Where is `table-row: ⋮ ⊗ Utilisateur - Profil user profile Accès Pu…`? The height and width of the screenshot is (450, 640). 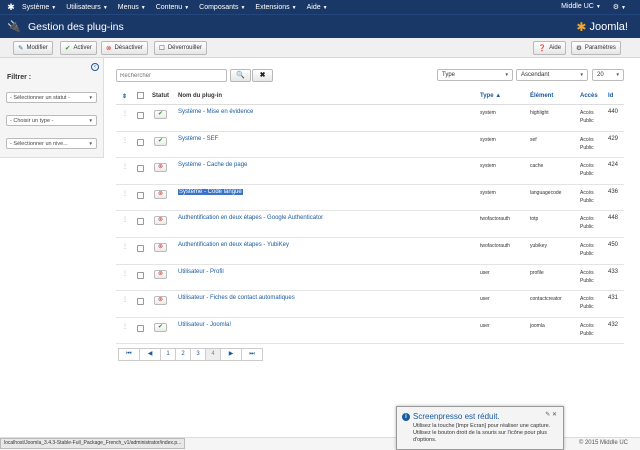 table-row: ⋮ ⊗ Utilisateur - Profil user profile Accès Pu… is located at coordinates (370, 278).